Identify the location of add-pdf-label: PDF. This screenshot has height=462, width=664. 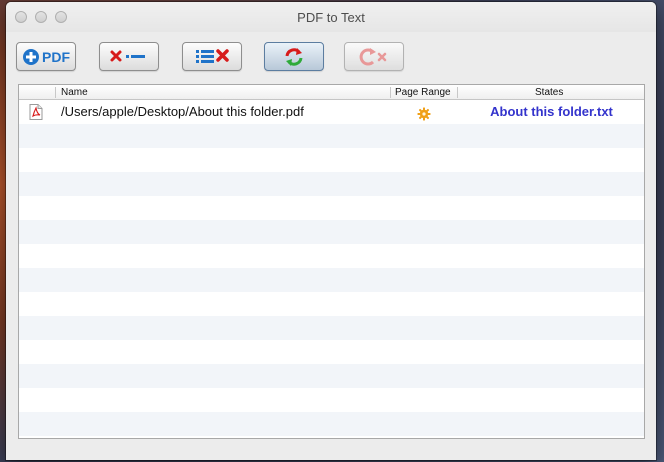
(56, 56).